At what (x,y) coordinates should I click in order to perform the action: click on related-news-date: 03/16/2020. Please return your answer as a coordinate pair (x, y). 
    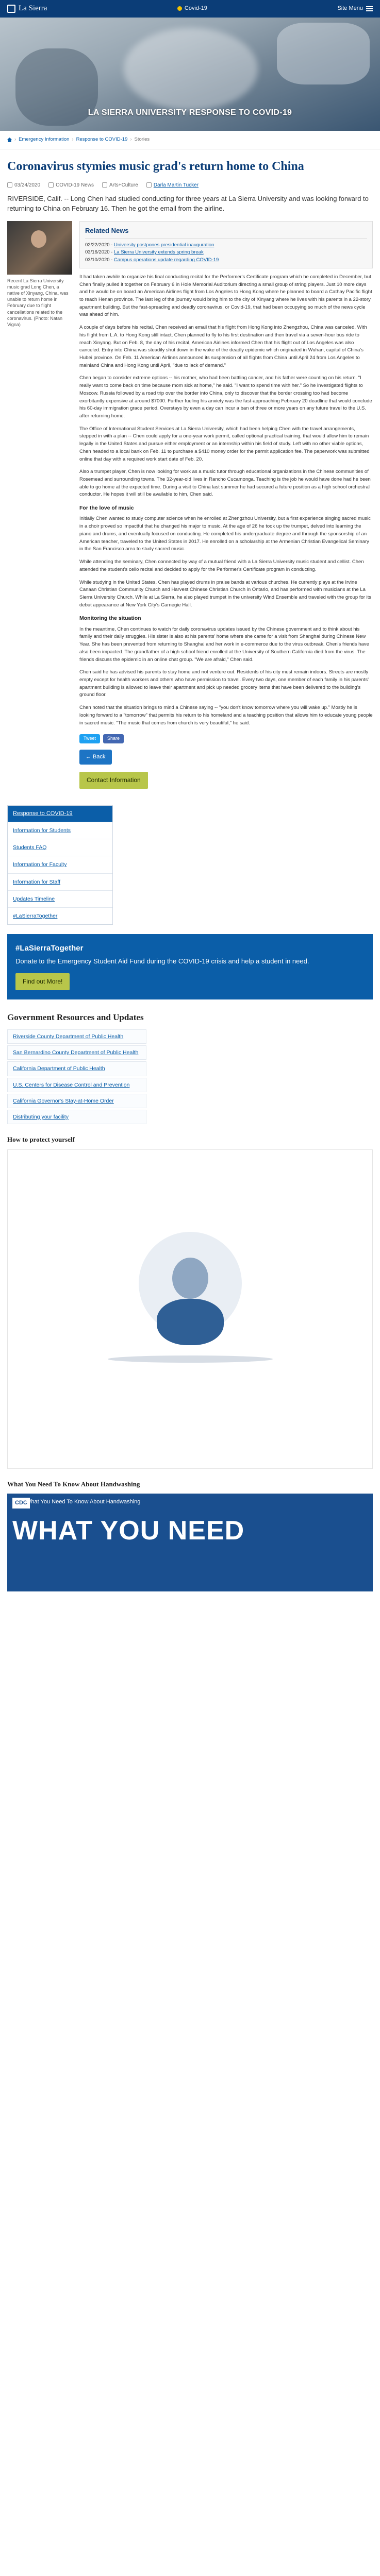
    Looking at the image, I should click on (97, 252).